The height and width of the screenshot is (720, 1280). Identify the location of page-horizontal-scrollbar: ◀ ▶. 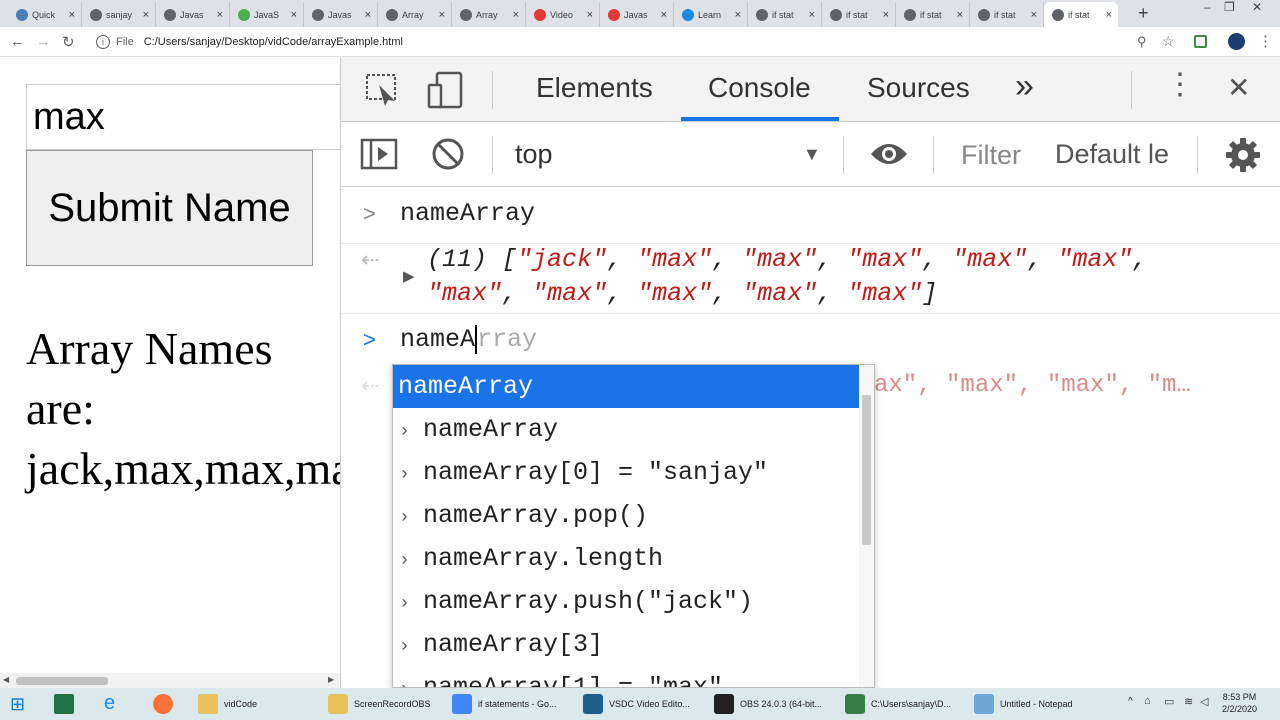
(170, 680).